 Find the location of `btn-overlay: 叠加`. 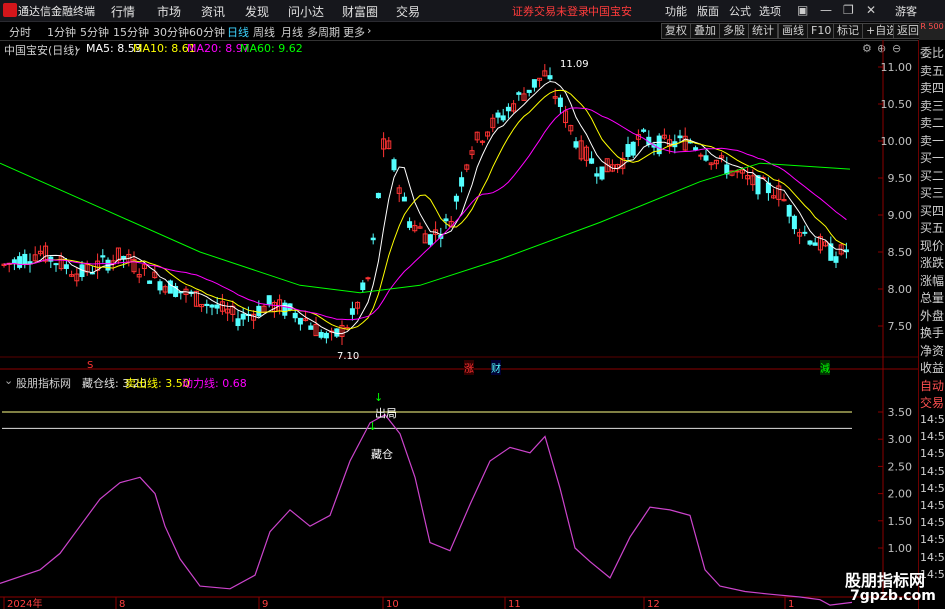

btn-overlay: 叠加 is located at coordinates (705, 31).